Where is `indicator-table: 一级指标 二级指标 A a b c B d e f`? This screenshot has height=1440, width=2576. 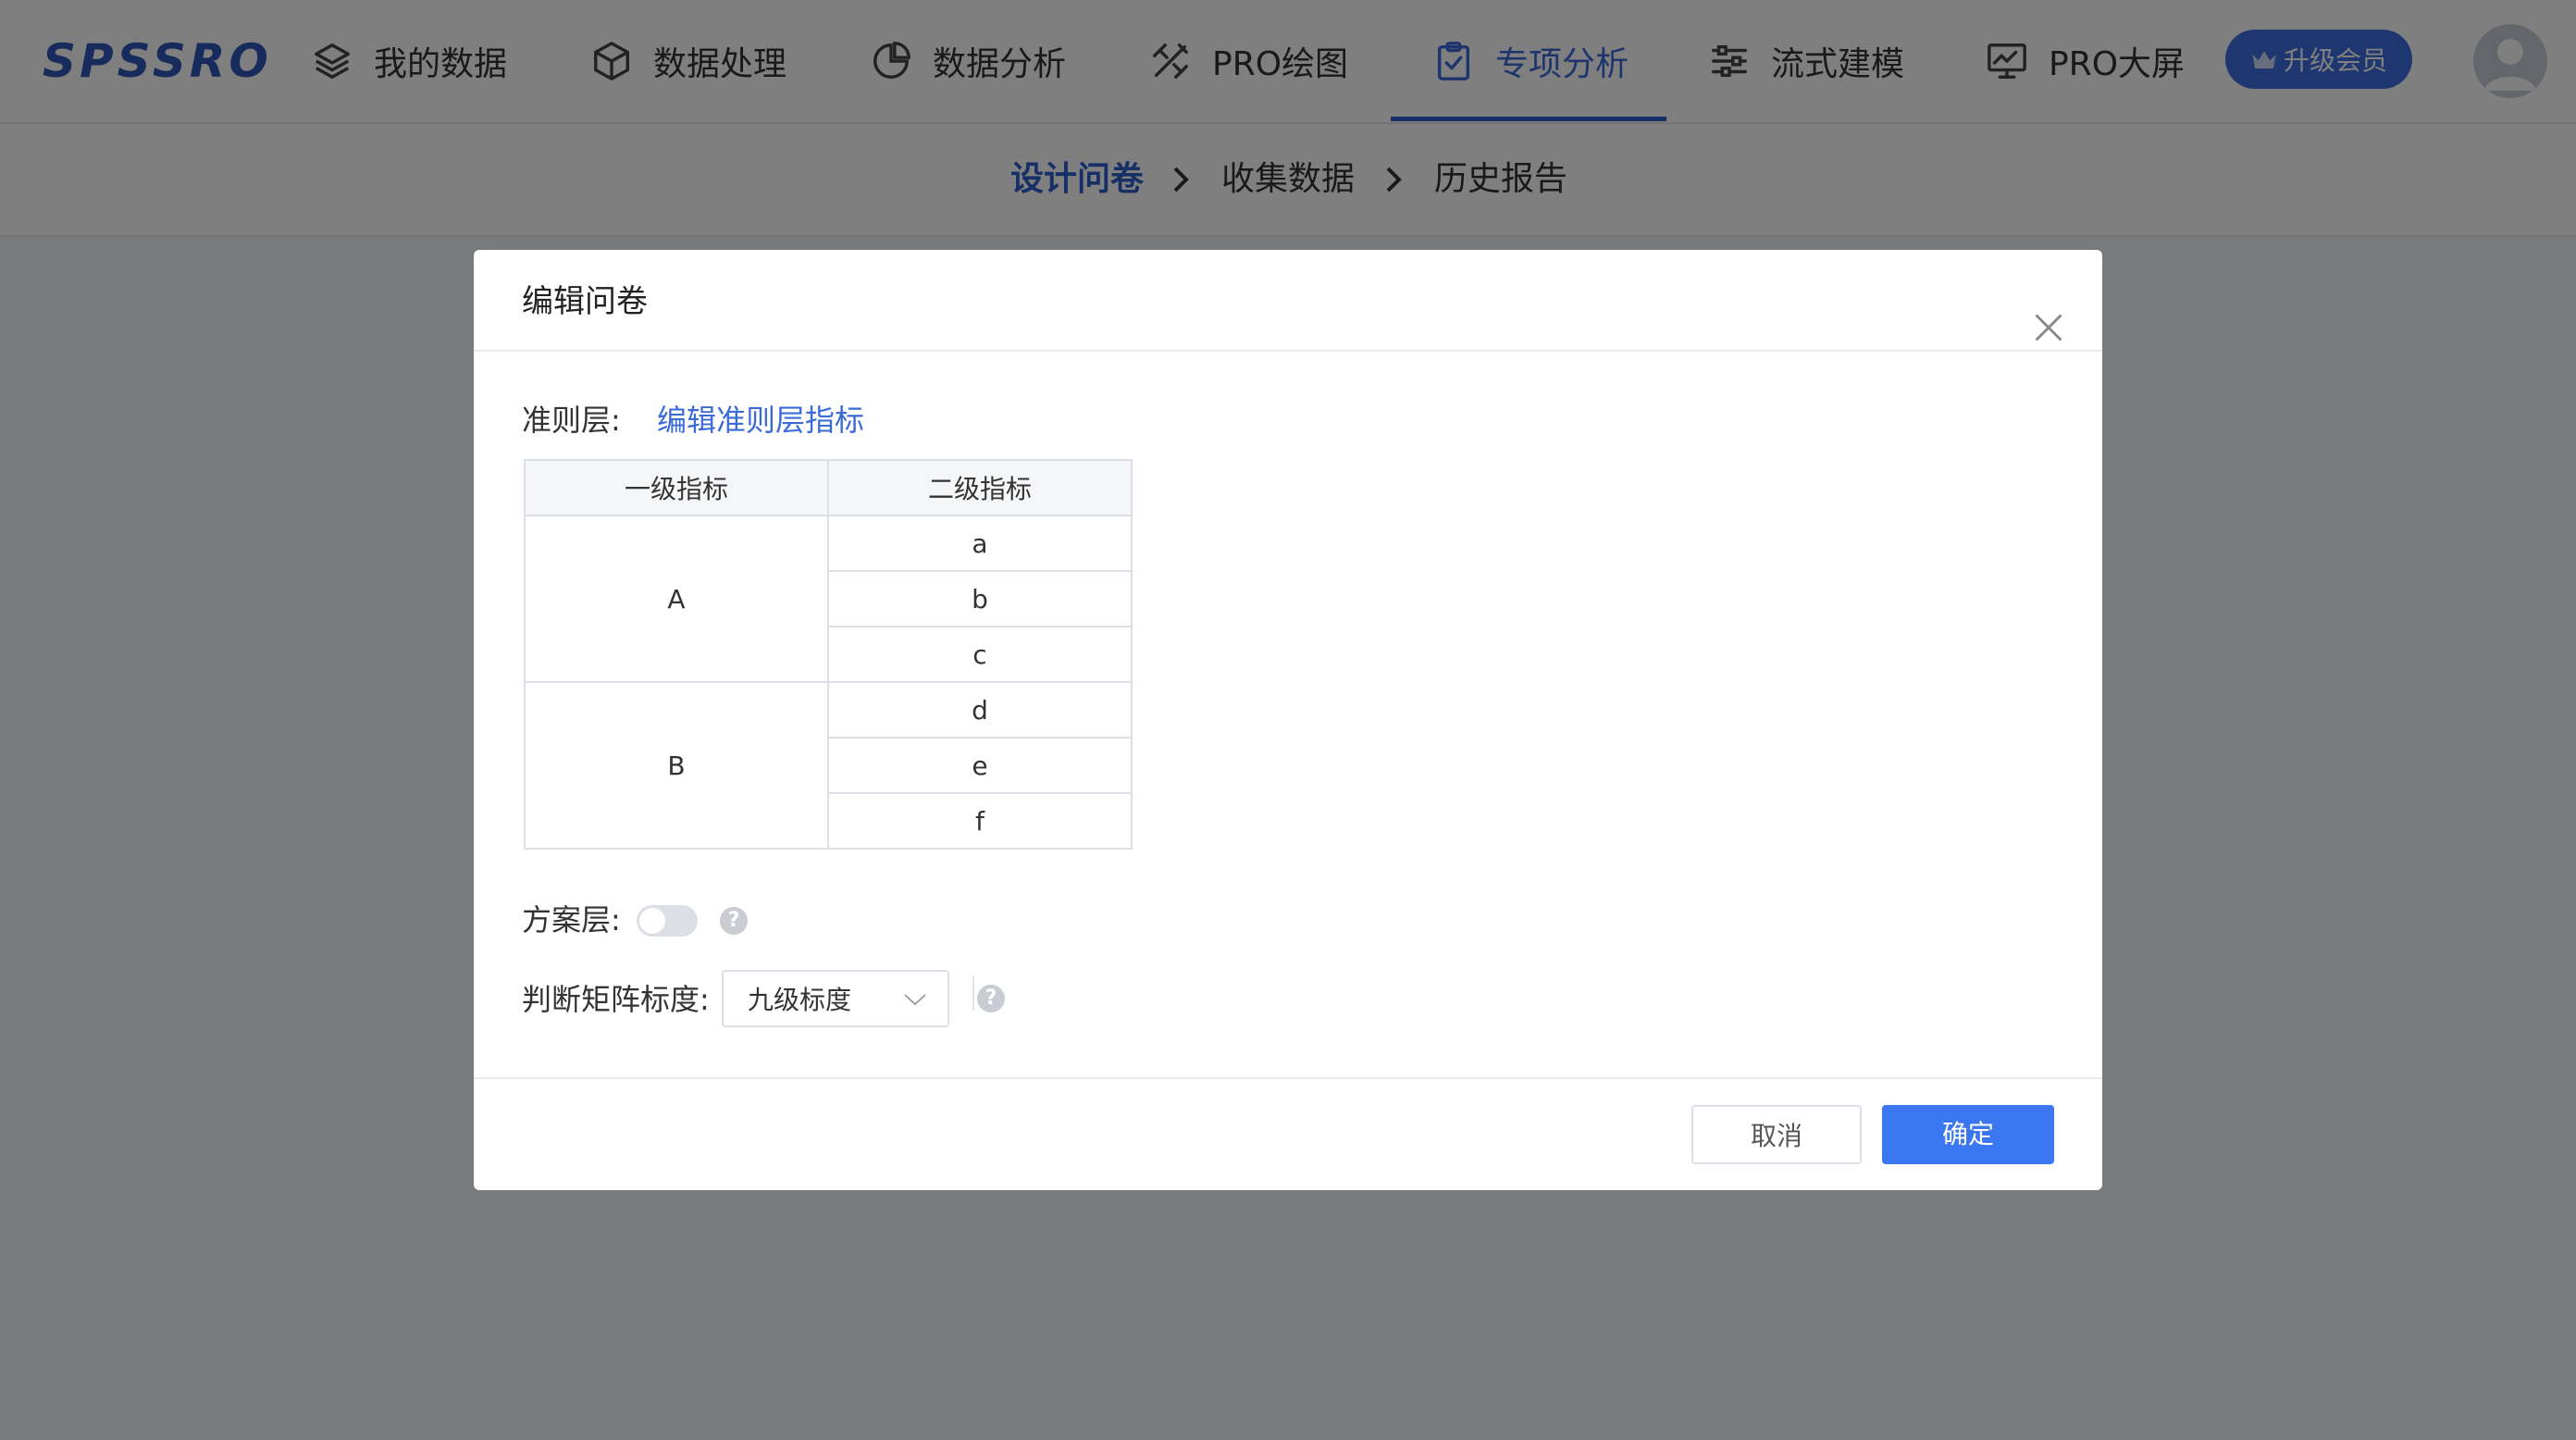
indicator-table: 一级指标 二级指标 A a b c B d e f is located at coordinates (828, 654).